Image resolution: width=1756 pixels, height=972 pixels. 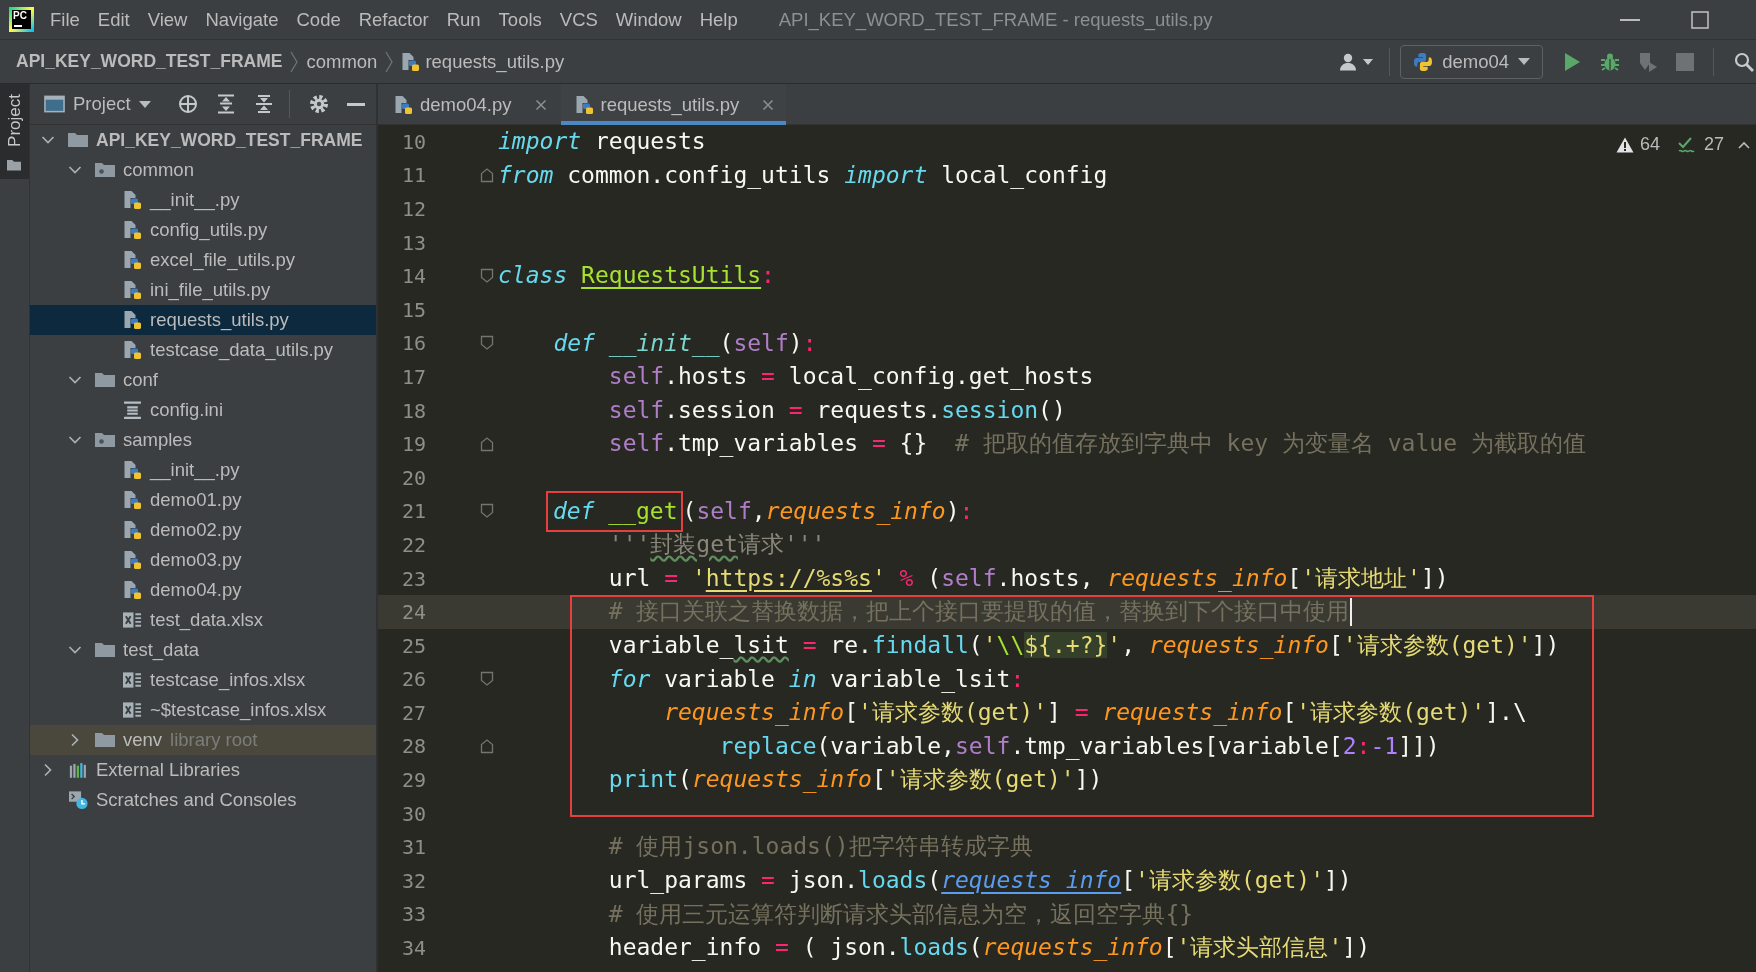 I want to click on code-line: url_params = json.loads(requests_info['请求参数(get)']), so click(x=980, y=881).